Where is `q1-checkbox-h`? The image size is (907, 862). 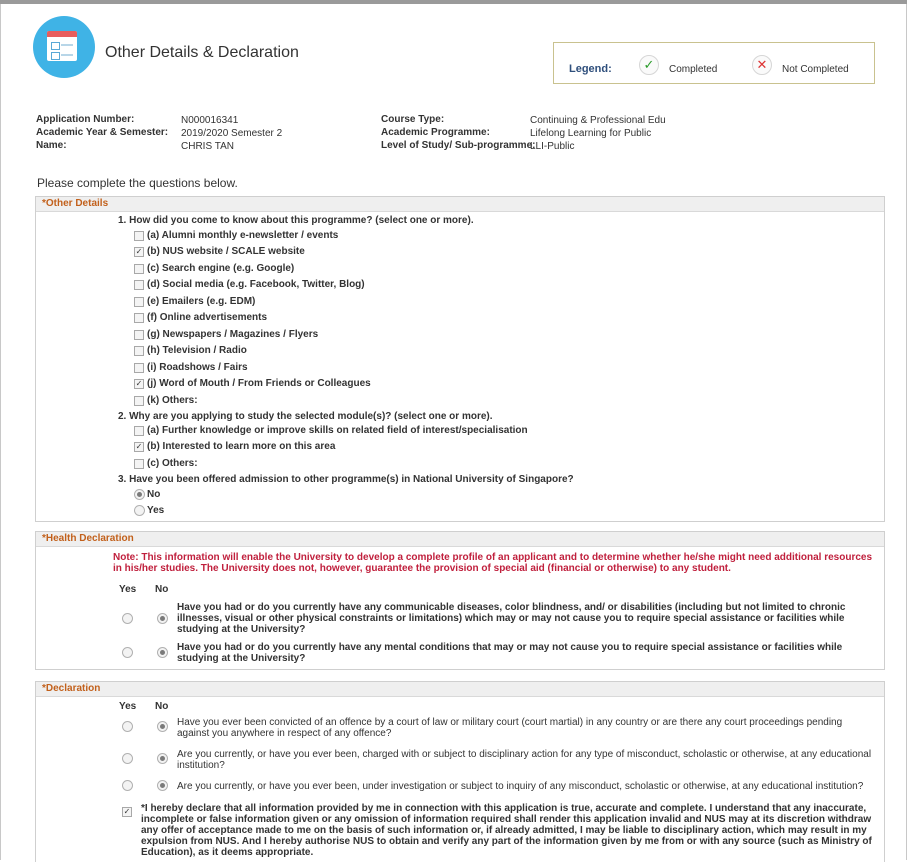
q1-checkbox-h is located at coordinates (139, 351).